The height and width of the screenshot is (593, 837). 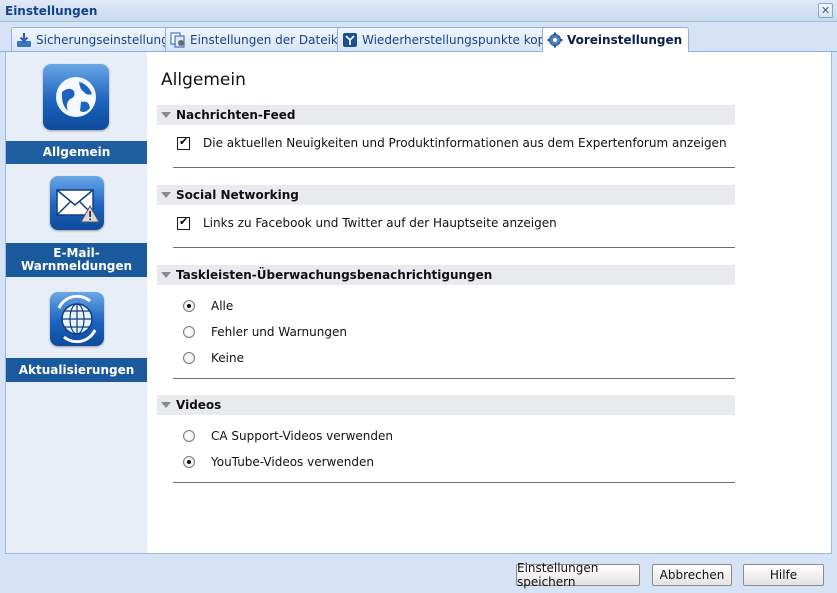 What do you see at coordinates (446, 405) in the screenshot?
I see `section-header: Videos` at bounding box center [446, 405].